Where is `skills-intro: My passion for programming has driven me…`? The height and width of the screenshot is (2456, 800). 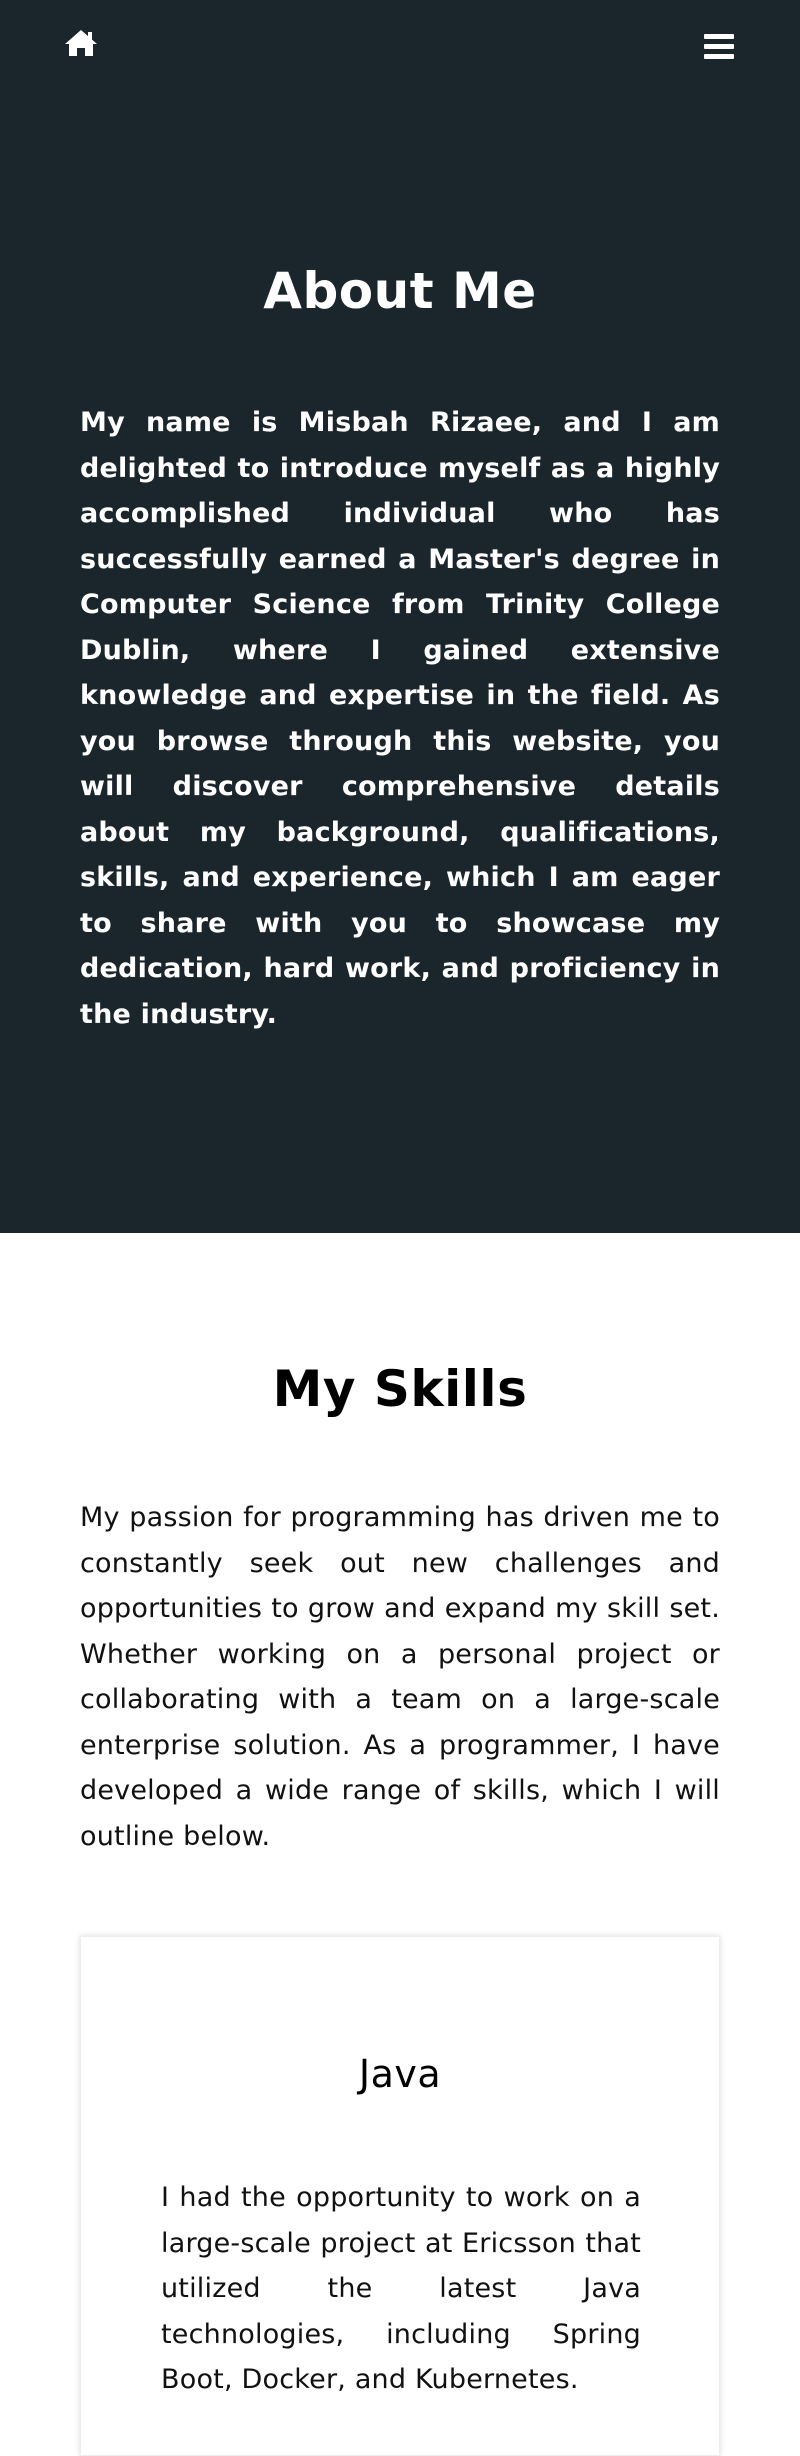
skills-intro: My passion for programming has driven me… is located at coordinates (400, 1677).